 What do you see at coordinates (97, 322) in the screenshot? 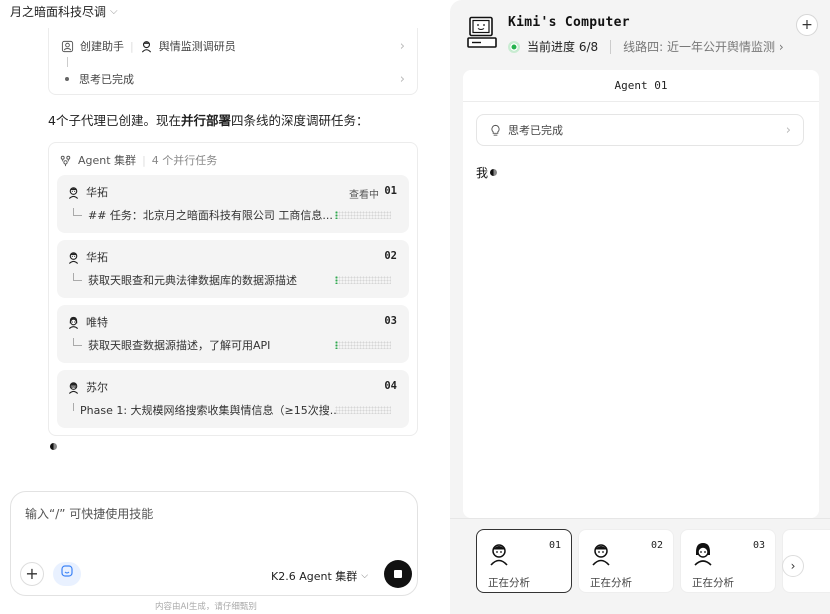
I see `task-agent-name: 唯特` at bounding box center [97, 322].